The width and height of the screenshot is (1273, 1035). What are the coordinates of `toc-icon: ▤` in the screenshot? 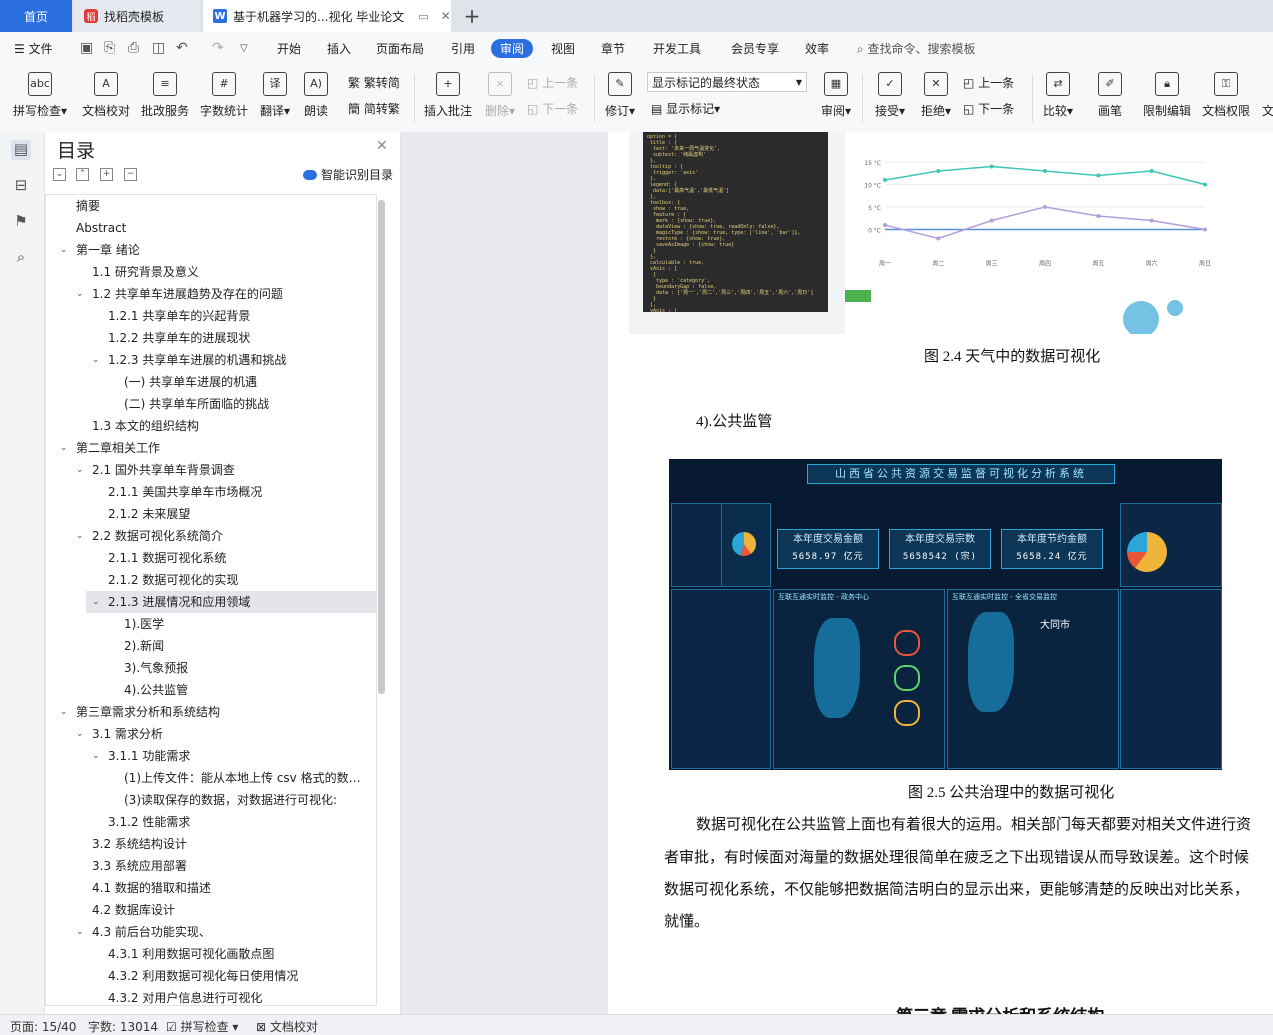 It's located at (21, 150).